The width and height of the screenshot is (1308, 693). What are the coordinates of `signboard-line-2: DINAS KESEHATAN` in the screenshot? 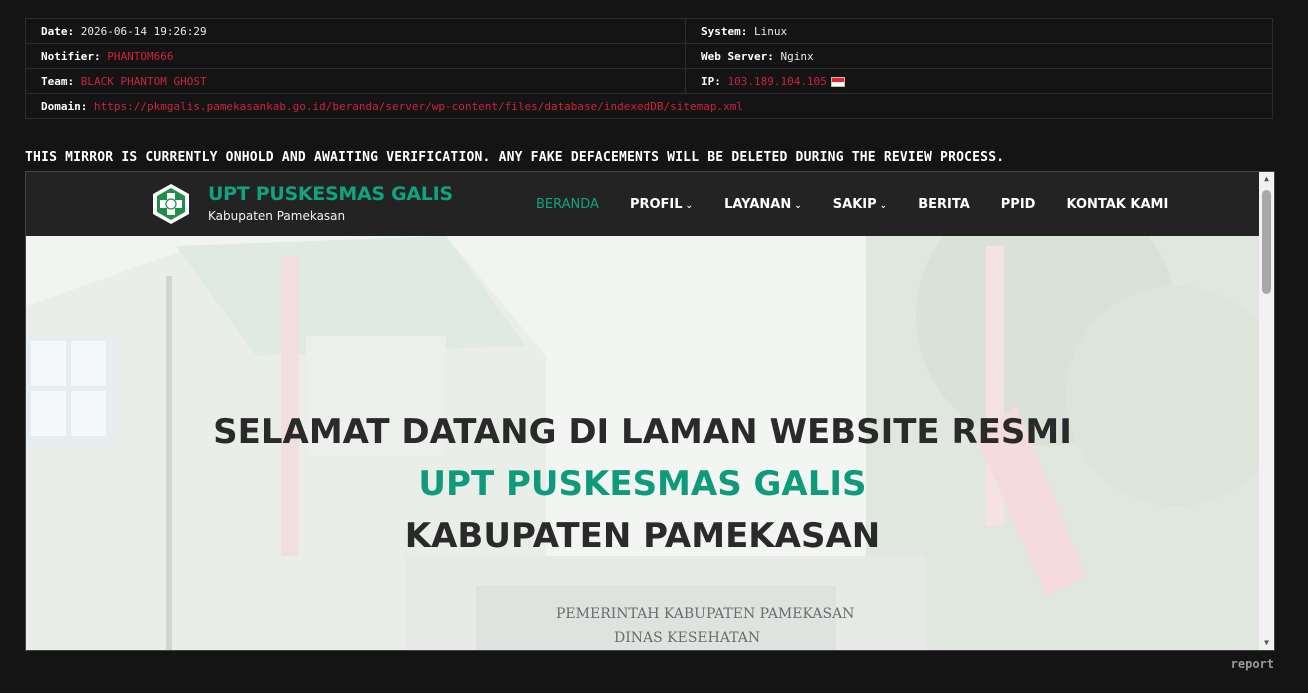 It's located at (687, 638).